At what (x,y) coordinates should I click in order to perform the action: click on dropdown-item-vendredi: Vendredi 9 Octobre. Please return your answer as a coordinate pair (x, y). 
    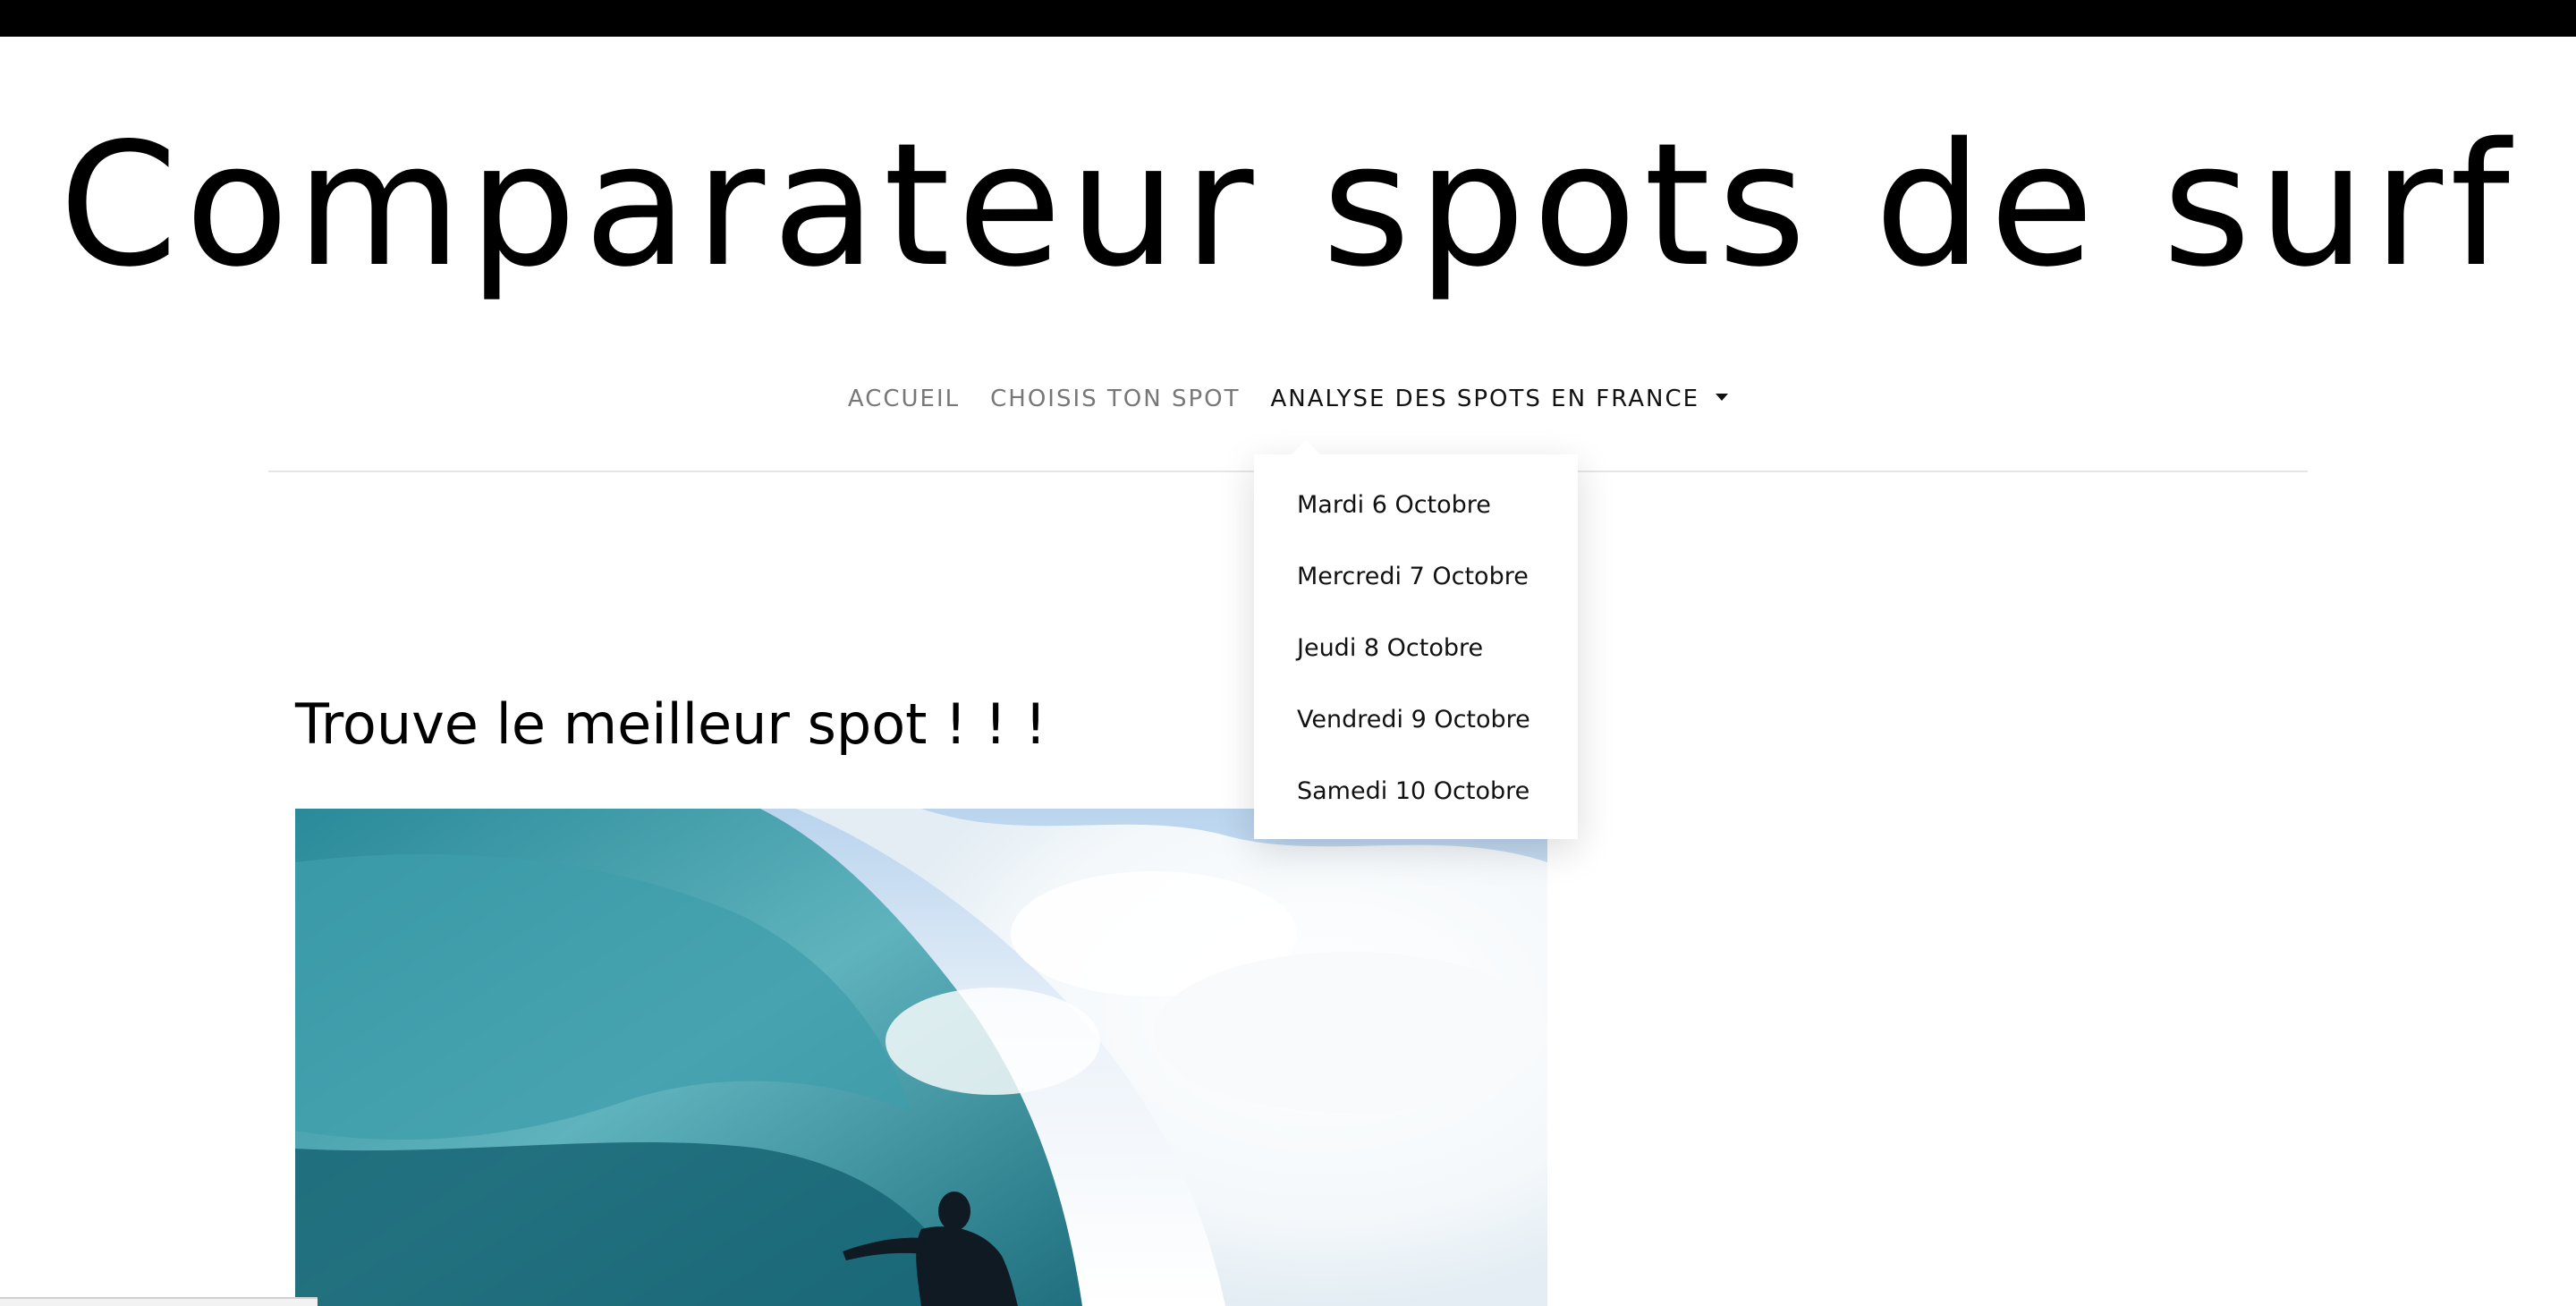
    Looking at the image, I should click on (1416, 731).